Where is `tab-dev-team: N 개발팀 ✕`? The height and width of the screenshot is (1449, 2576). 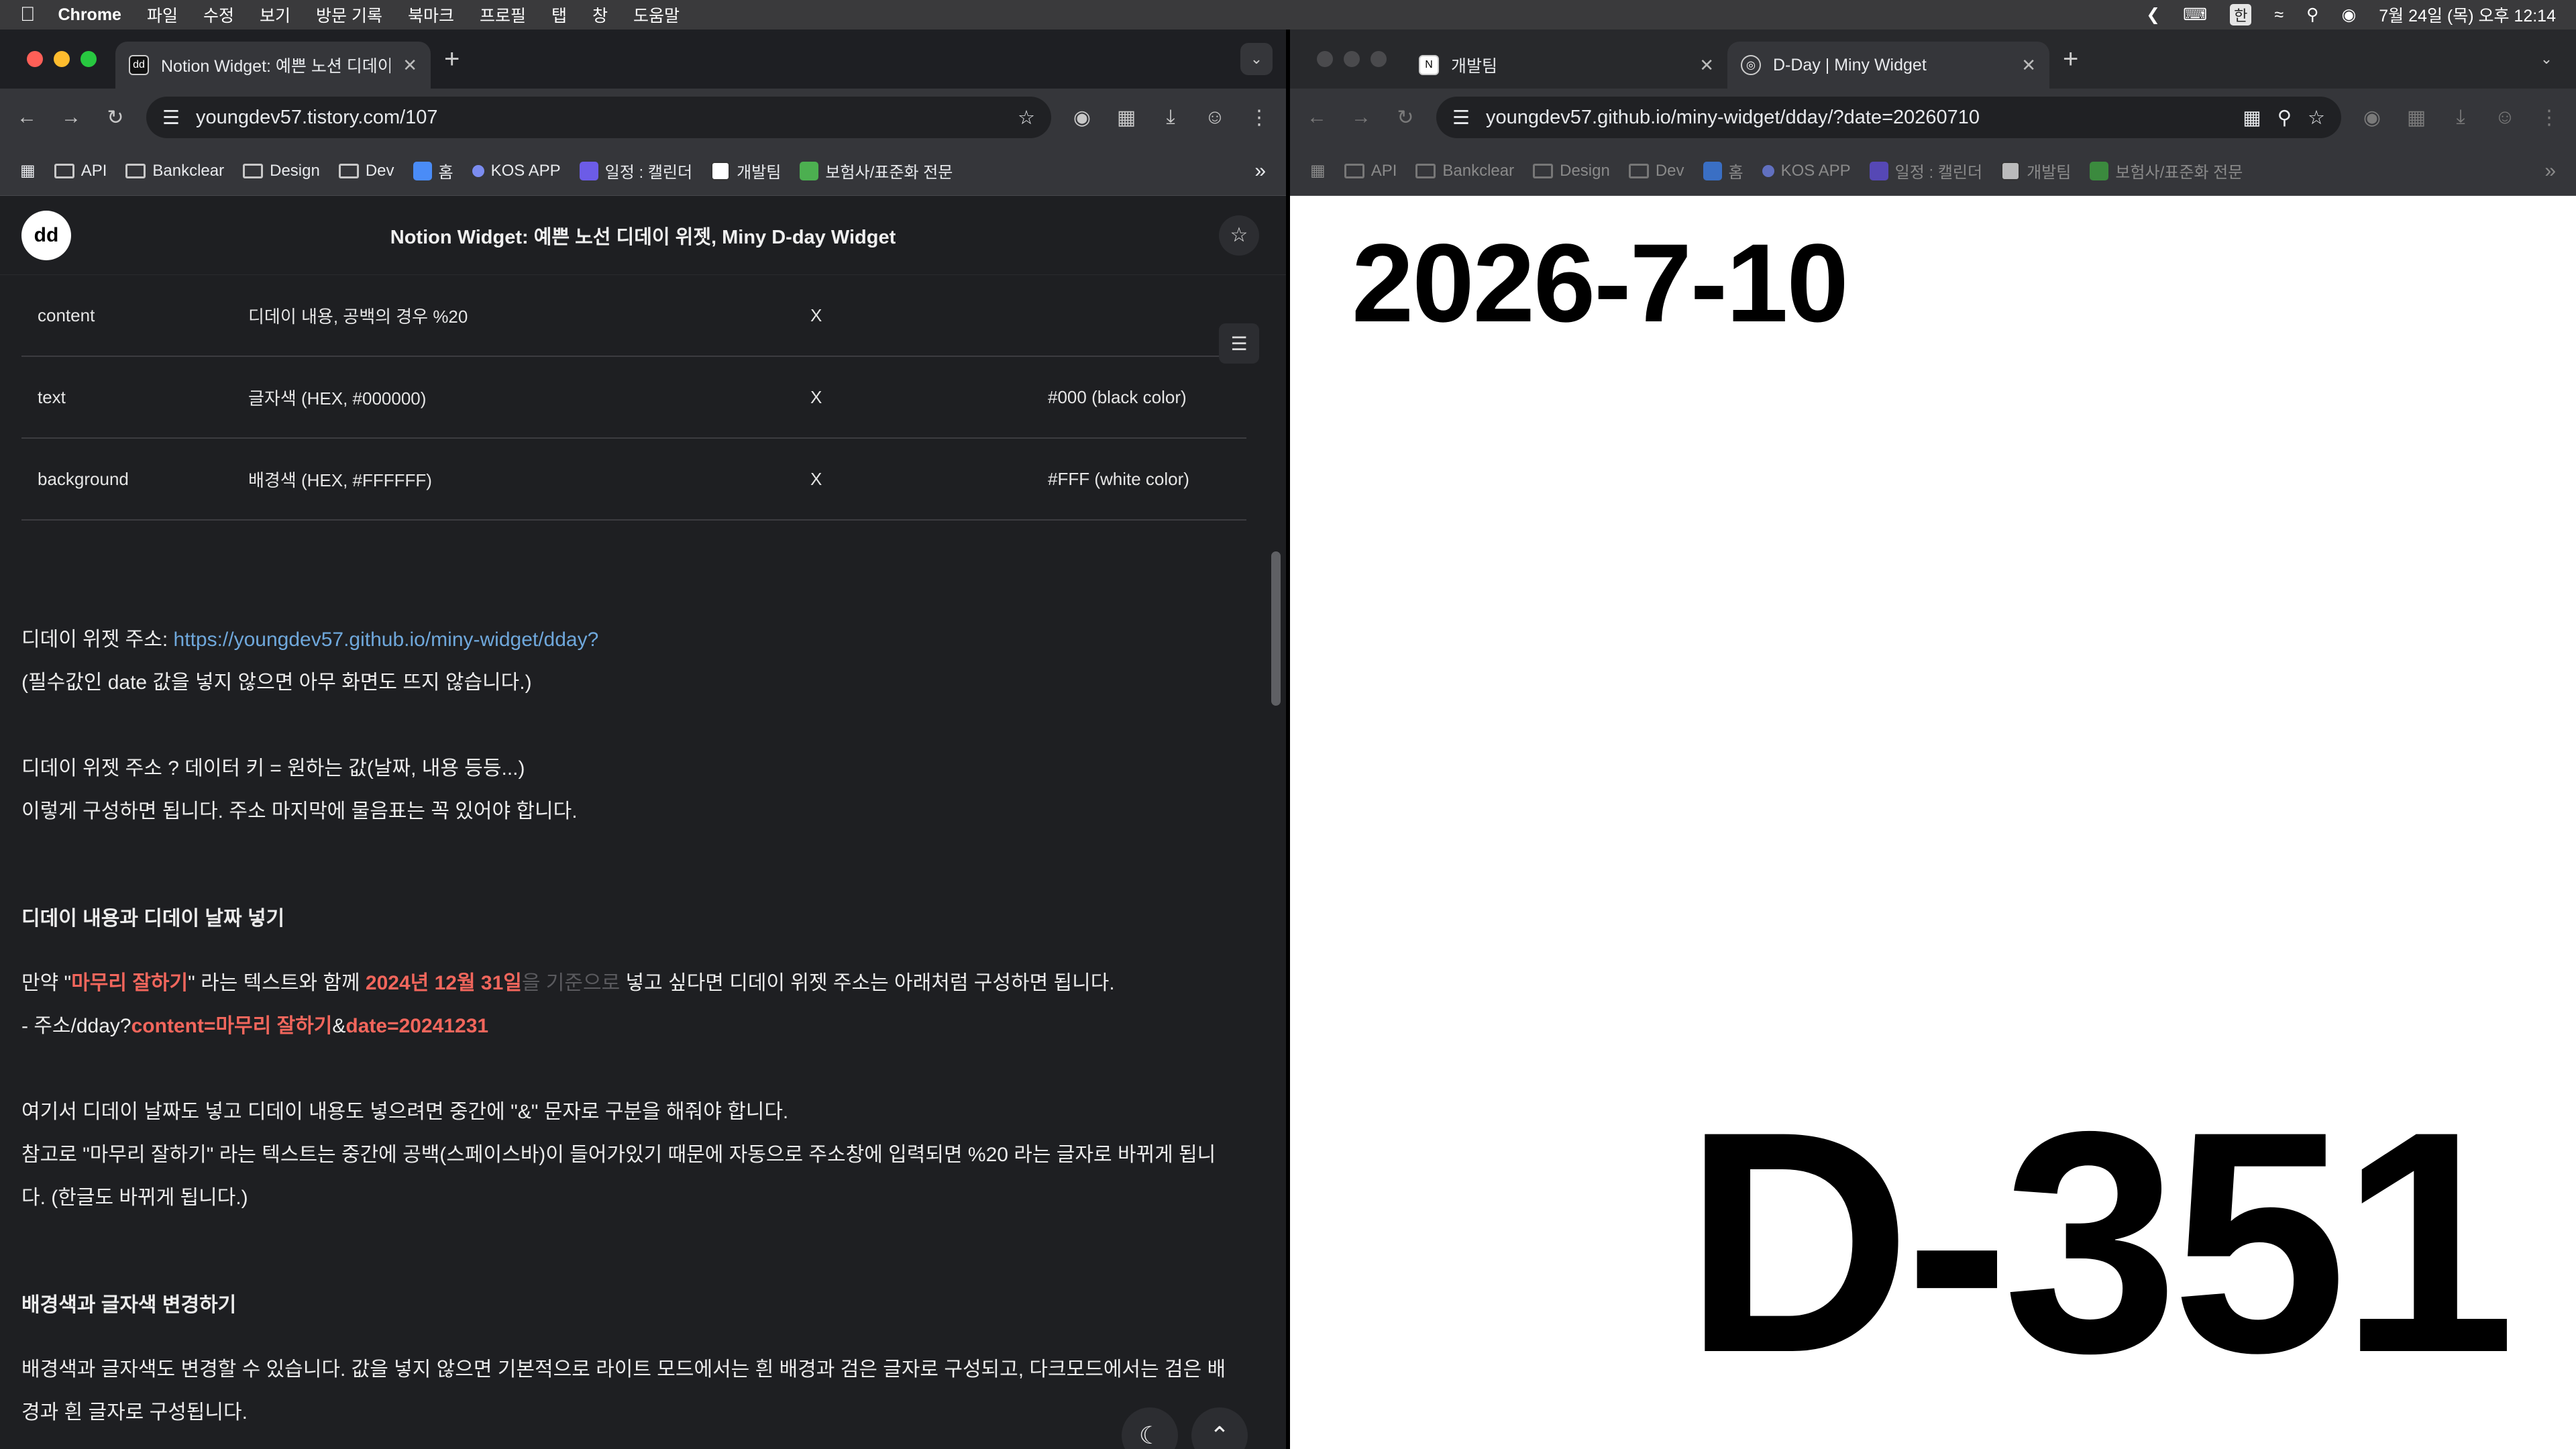 tab-dev-team: N 개발팀 ✕ is located at coordinates (1566, 65).